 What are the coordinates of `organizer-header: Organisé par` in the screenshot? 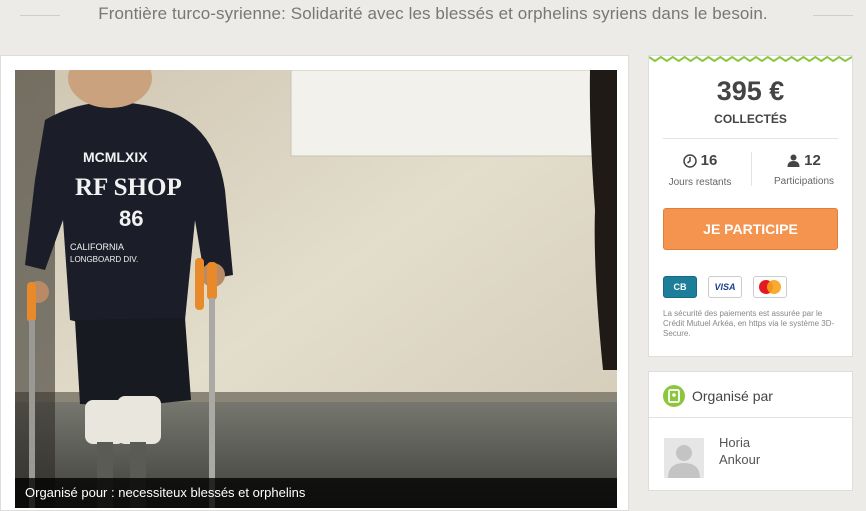 It's located at (718, 396).